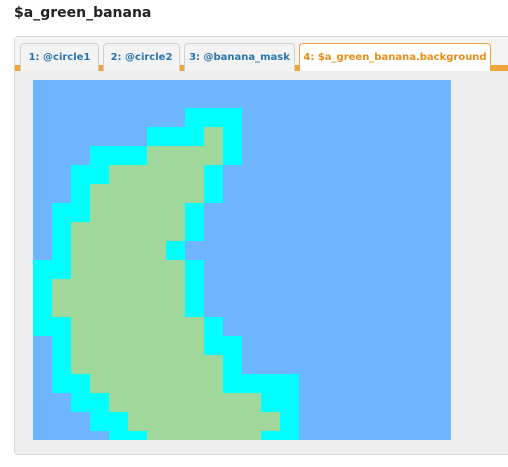 This screenshot has height=467, width=508. Describe the element at coordinates (83, 13) in the screenshot. I see `page-title: $a_green_banana` at that location.